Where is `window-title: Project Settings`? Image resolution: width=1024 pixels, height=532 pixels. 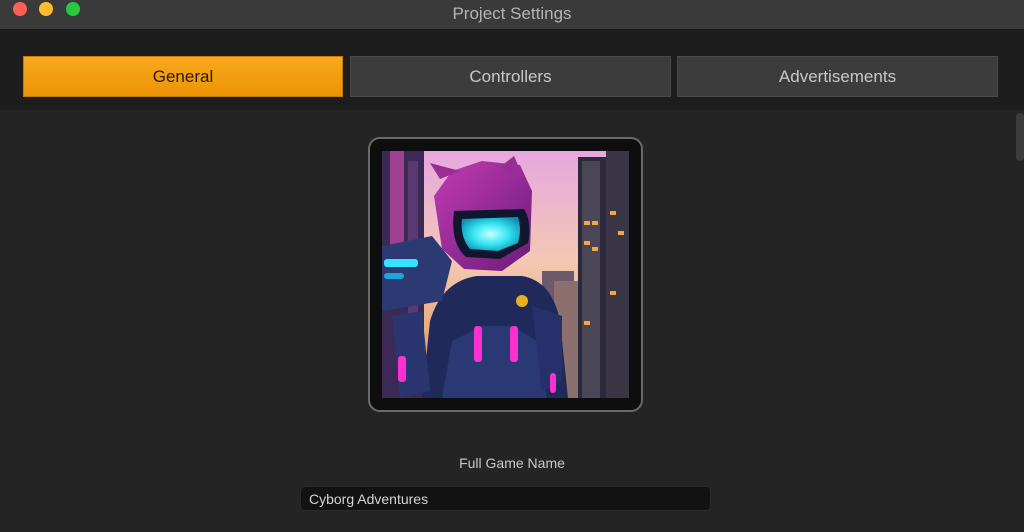
window-title: Project Settings is located at coordinates (512, 13).